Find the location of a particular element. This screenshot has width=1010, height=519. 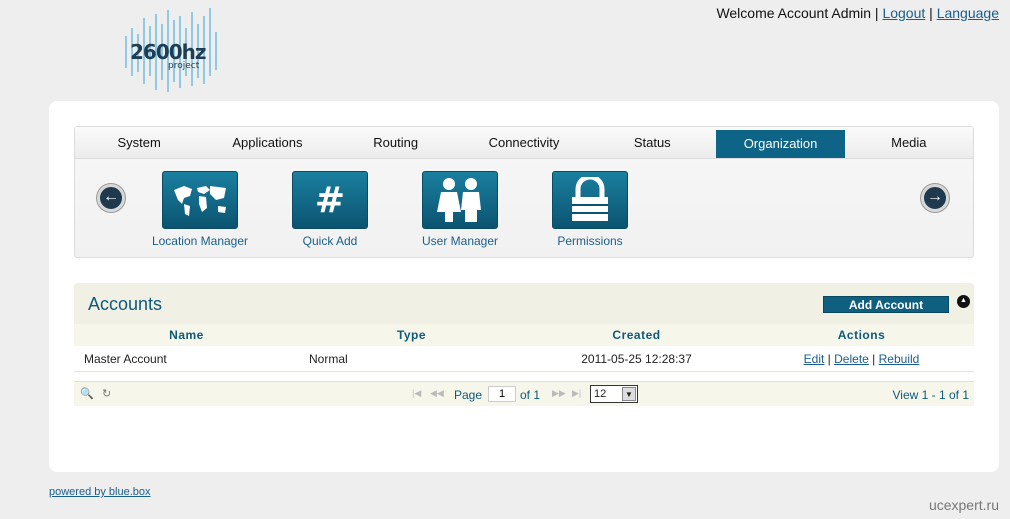

hash-icon: # is located at coordinates (330, 200).